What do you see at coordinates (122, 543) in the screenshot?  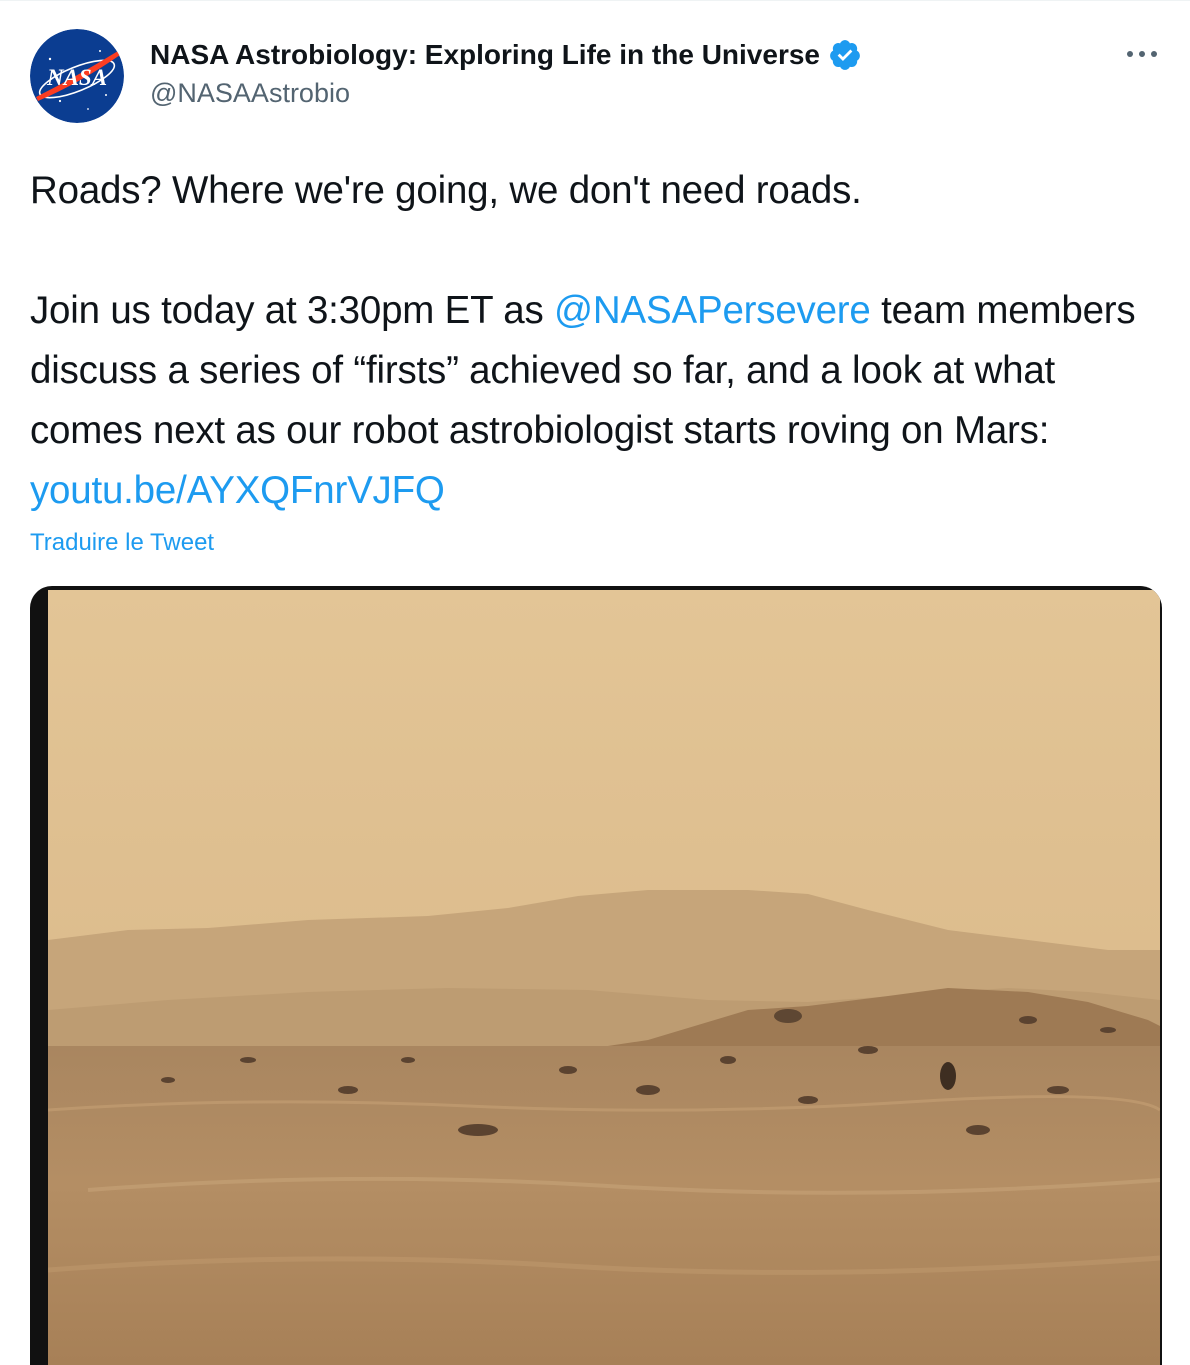 I see `translate-tweet-link: Traduire le Tweet` at bounding box center [122, 543].